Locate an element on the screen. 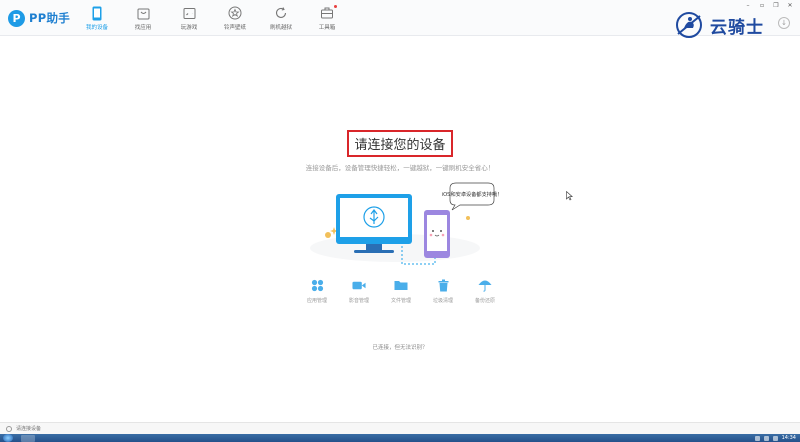 The width and height of the screenshot is (800, 442). start-button is located at coordinates (8, 438).